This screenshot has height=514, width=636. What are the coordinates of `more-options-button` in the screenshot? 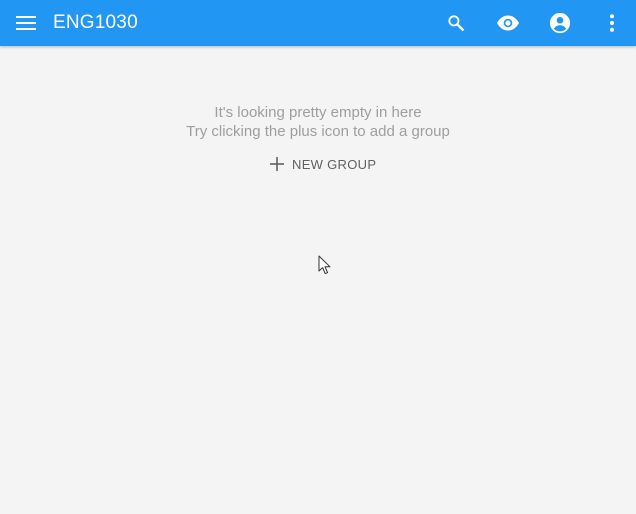 It's located at (612, 23).